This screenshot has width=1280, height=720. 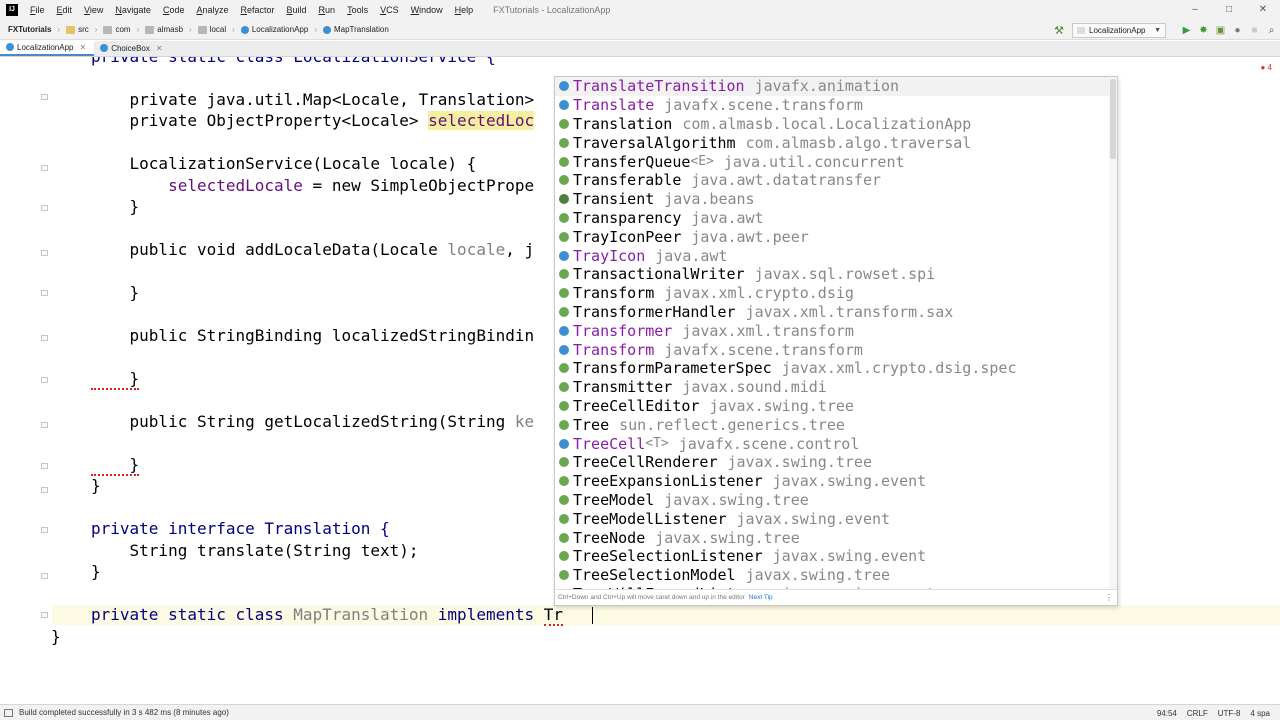 What do you see at coordinates (74, 29) in the screenshot?
I see `breadcrumb-src: src` at bounding box center [74, 29].